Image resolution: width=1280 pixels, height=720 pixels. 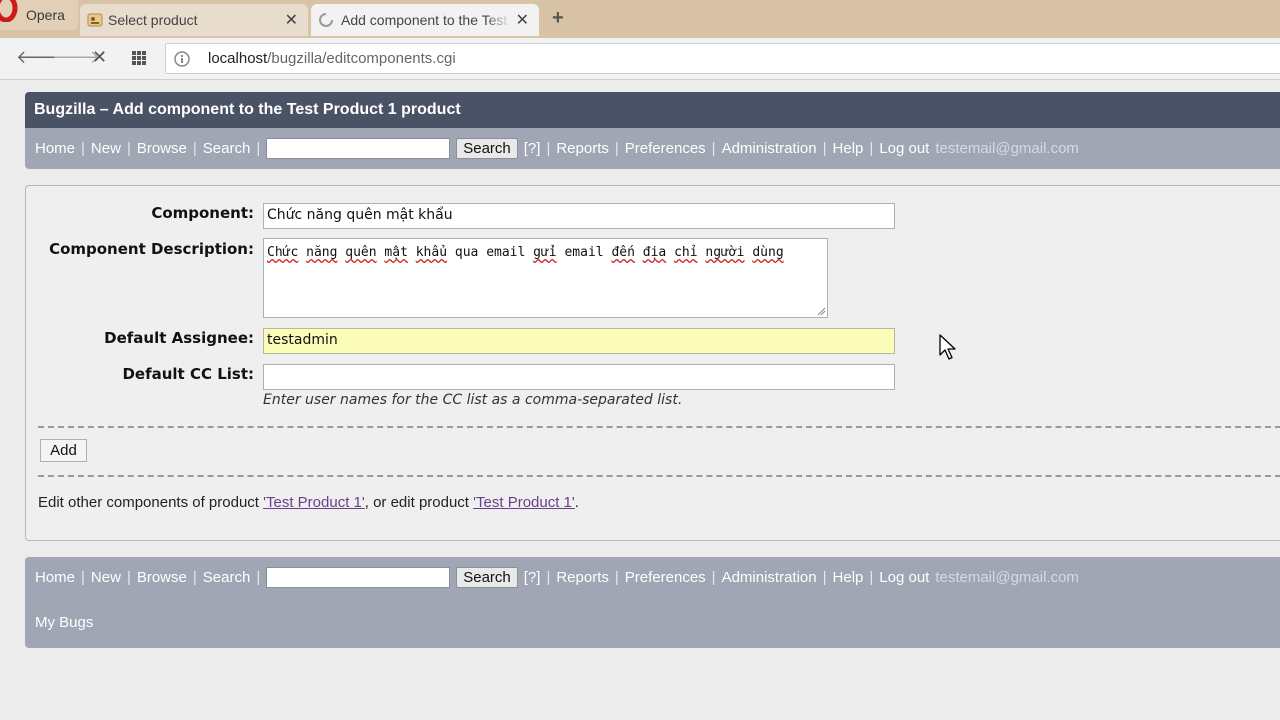 I want to click on my-bugs-link: My Bugs, so click(x=64, y=622).